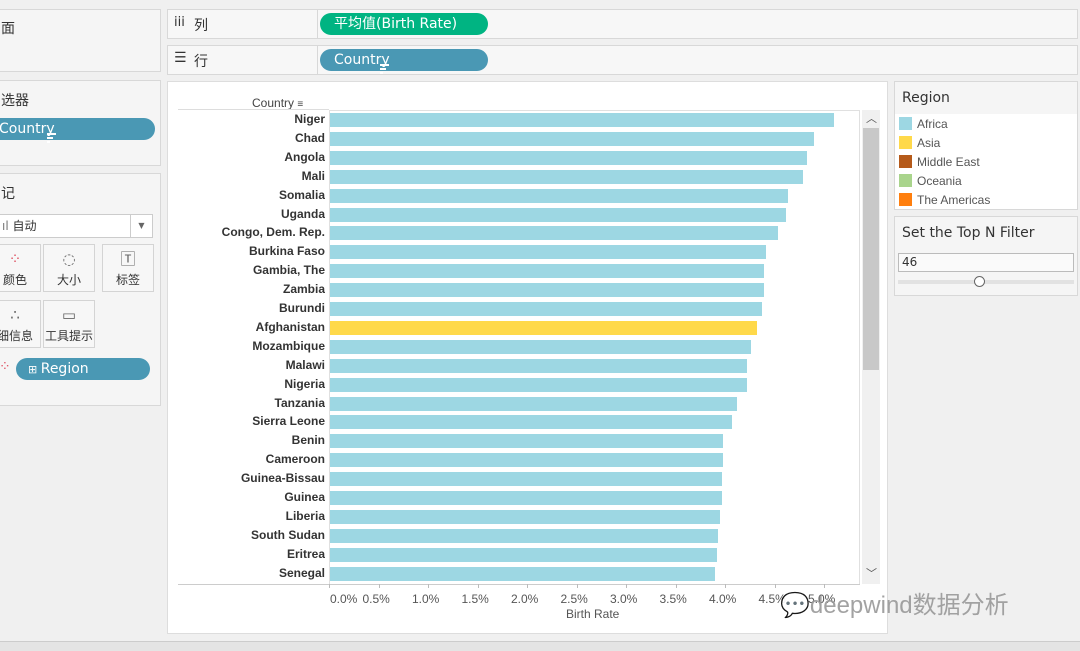 Image resolution: width=1080 pixels, height=651 pixels. I want to click on row-label: Guinea-Bissau, so click(283, 478).